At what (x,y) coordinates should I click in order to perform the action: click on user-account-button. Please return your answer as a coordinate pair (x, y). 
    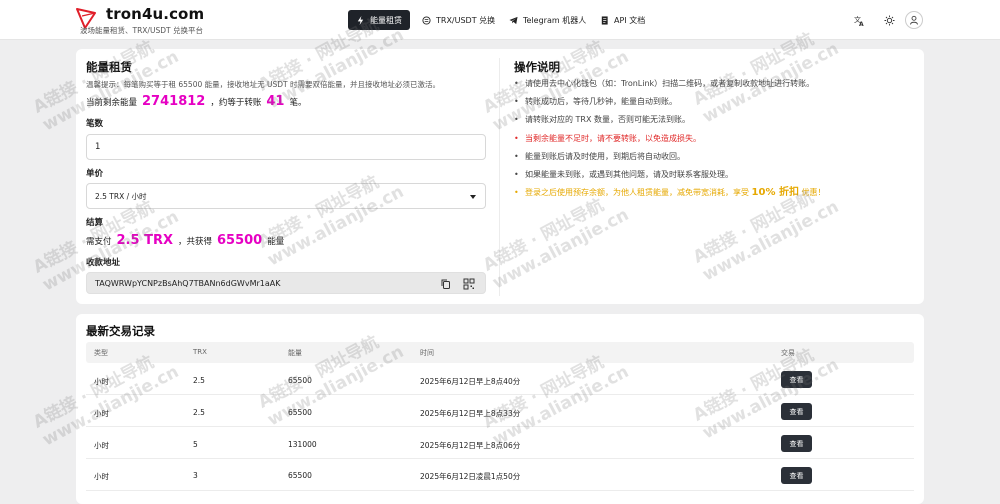
    Looking at the image, I should click on (914, 20).